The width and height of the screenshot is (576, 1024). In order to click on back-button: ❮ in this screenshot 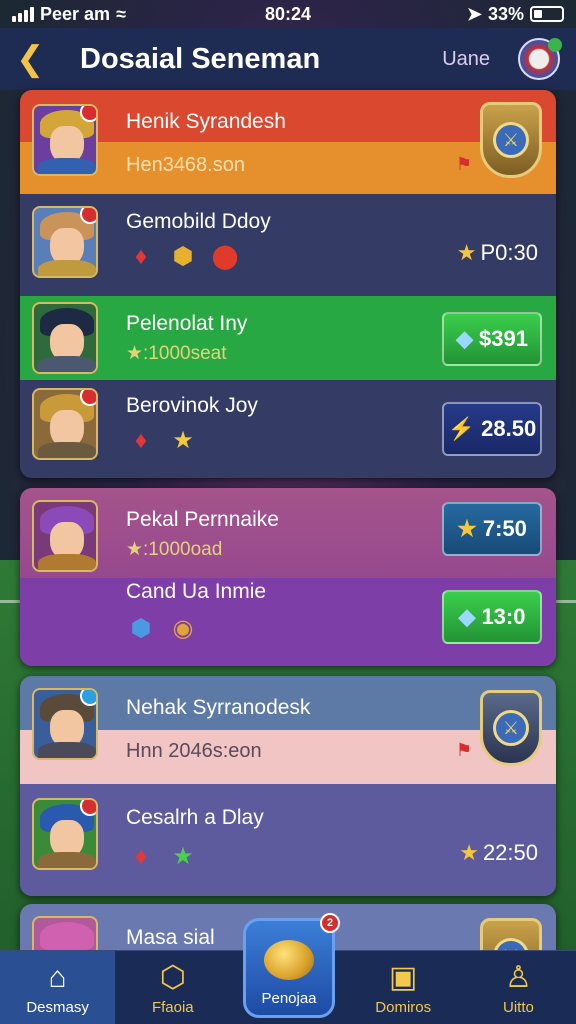, I will do `click(36, 59)`.